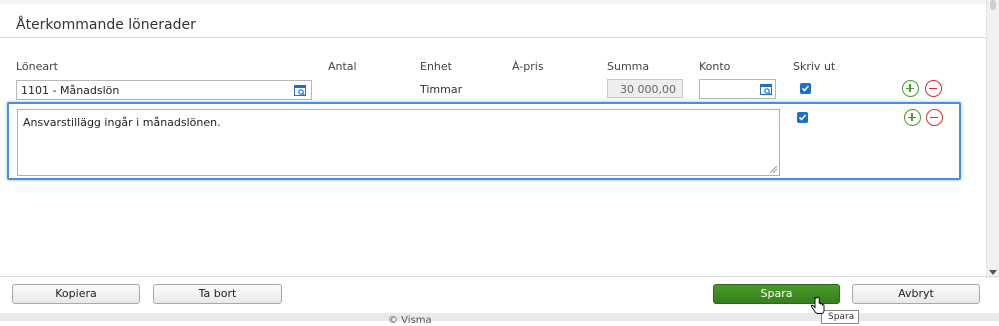  Describe the element at coordinates (122, 122) in the screenshot. I see `note-text: Ansvarstillägg ingår i månadslönen.` at that location.